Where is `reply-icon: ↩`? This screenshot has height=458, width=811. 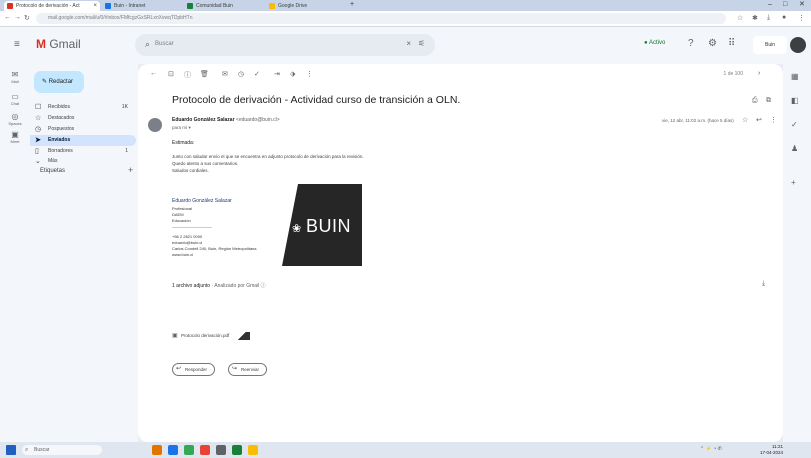 reply-icon: ↩ is located at coordinates (759, 120).